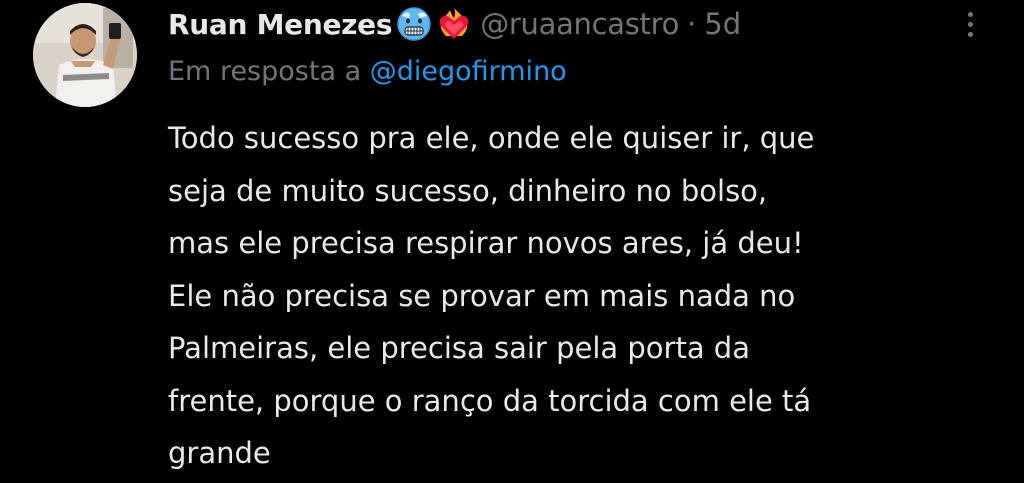 The image size is (1024, 483). I want to click on more-options-button, so click(970, 24).